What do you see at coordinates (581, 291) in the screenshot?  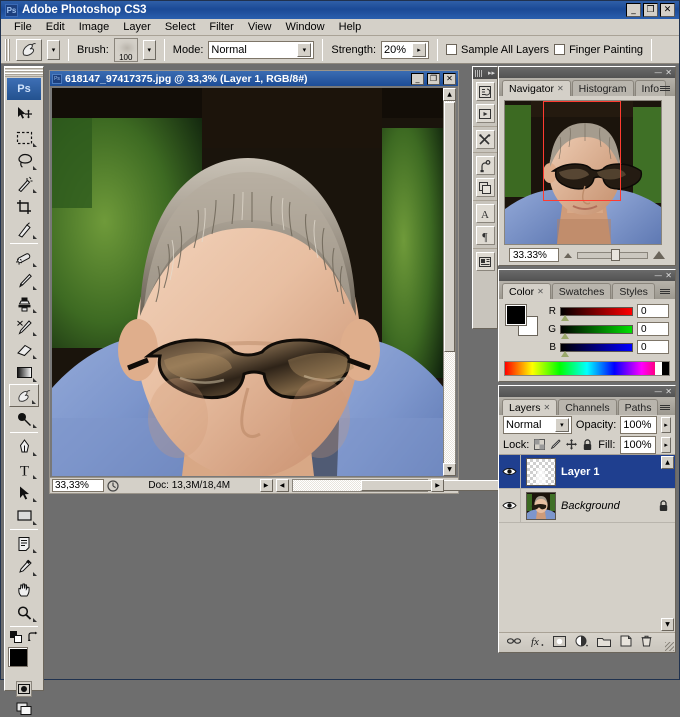 I see `tab-swatches: Swatches` at bounding box center [581, 291].